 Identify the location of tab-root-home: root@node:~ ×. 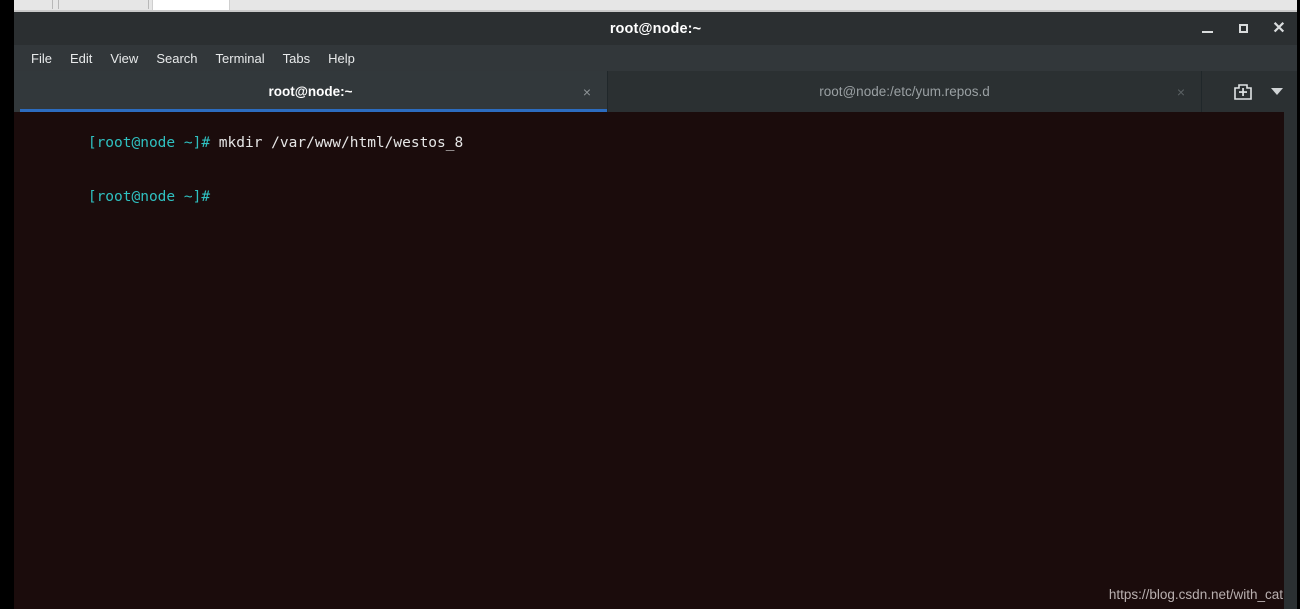
(311, 91).